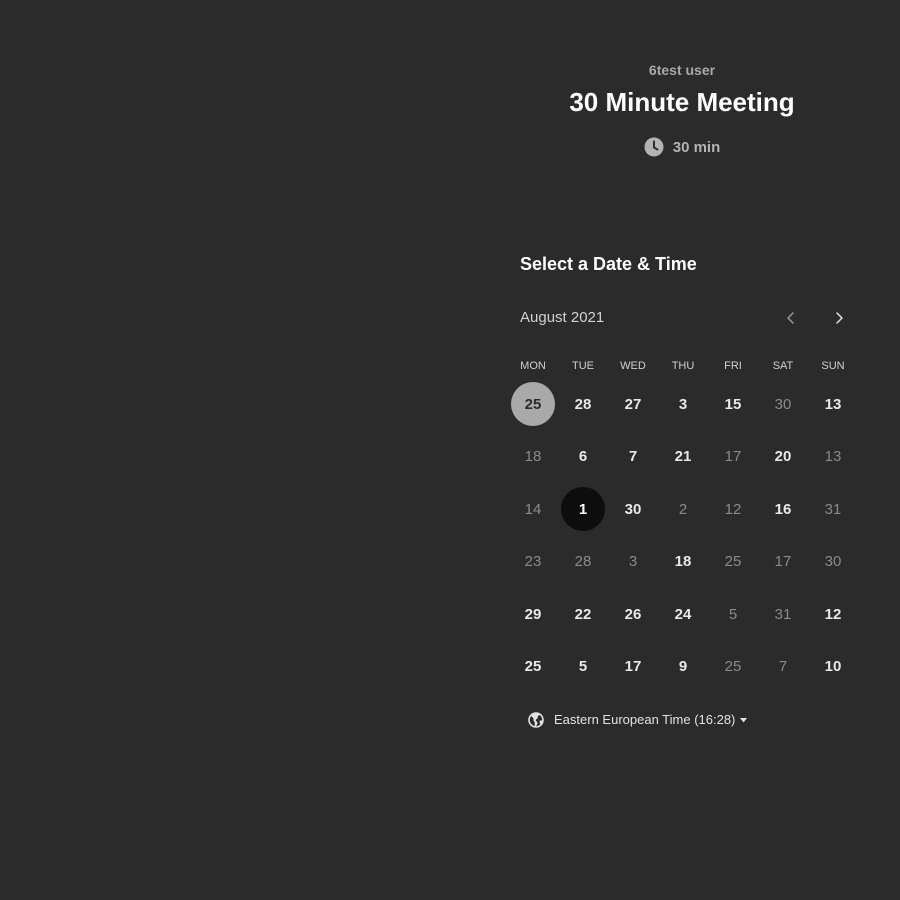 The height and width of the screenshot is (900, 900). I want to click on calendar-day-selected: 1, so click(583, 509).